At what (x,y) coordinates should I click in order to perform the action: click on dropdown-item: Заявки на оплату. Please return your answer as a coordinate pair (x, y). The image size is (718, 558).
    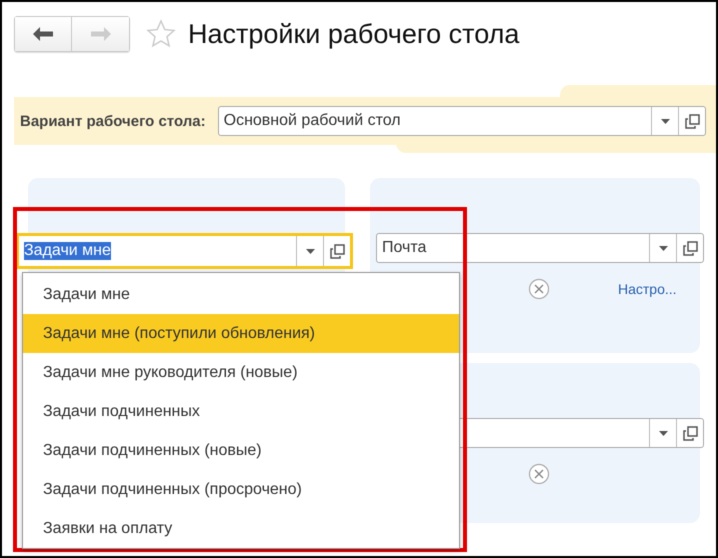
    Looking at the image, I should click on (241, 528).